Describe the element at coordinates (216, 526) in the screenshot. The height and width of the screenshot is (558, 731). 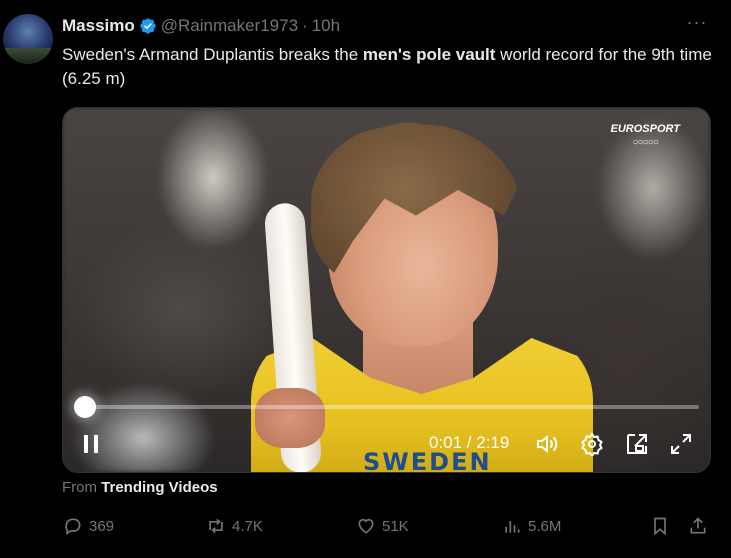
I see `repost-icon` at that location.